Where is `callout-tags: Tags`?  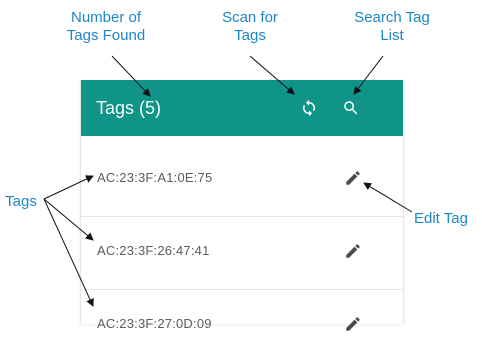 callout-tags: Tags is located at coordinates (21, 202).